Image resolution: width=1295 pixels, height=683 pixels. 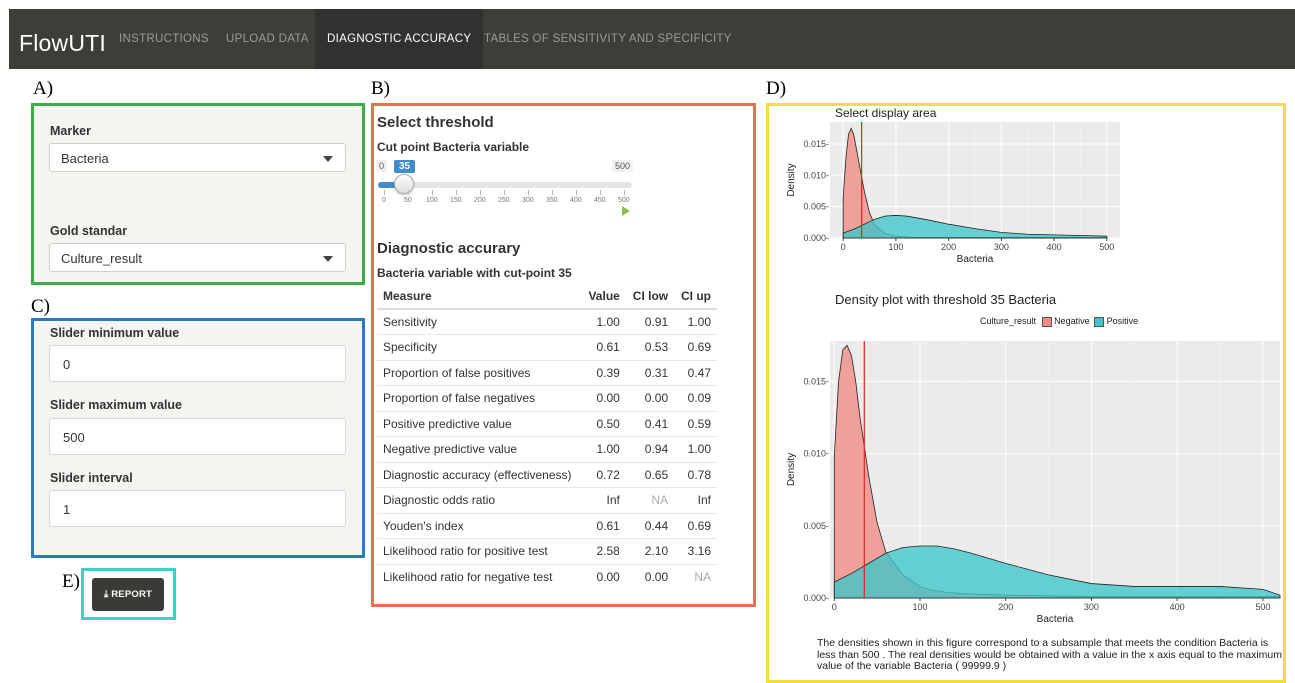 I want to click on slider-tick-label: 50, so click(x=408, y=200).